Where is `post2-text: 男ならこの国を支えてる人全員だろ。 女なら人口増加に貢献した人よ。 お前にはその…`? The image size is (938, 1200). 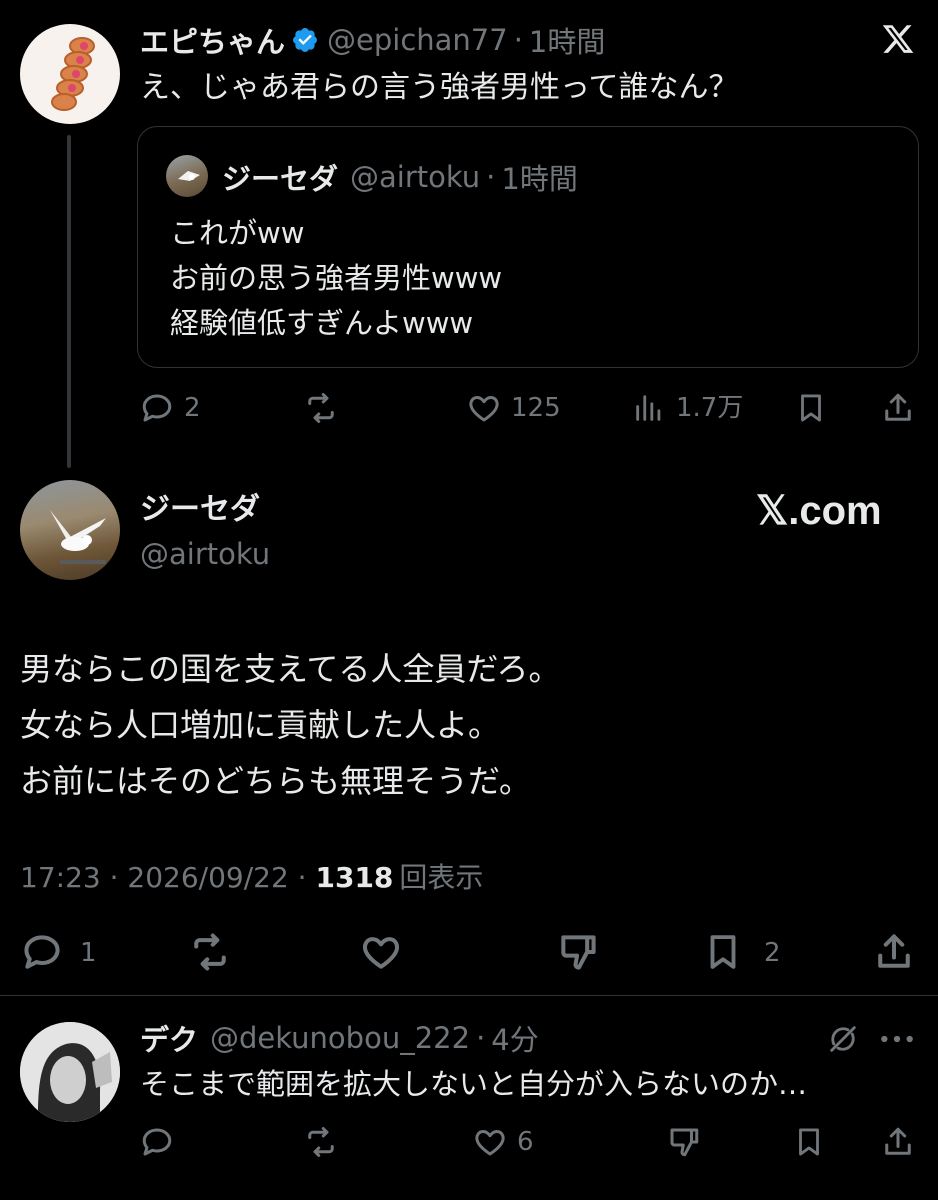 post2-text: 男ならこの国を支えてる人全員だろ。 女なら人口増加に貢献した人よ。 お前にはその… is located at coordinates (290, 725).